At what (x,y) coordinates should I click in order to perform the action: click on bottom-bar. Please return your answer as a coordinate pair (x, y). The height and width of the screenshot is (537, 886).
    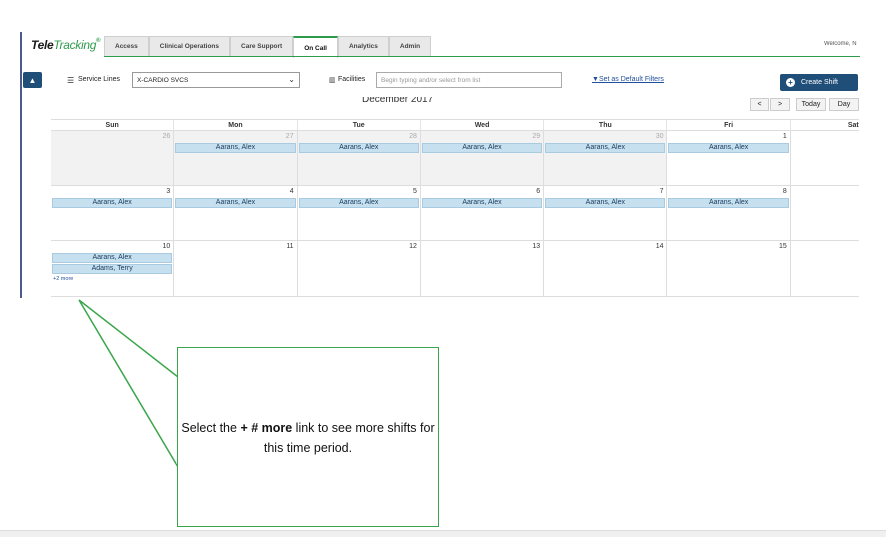
    Looking at the image, I should click on (443, 533).